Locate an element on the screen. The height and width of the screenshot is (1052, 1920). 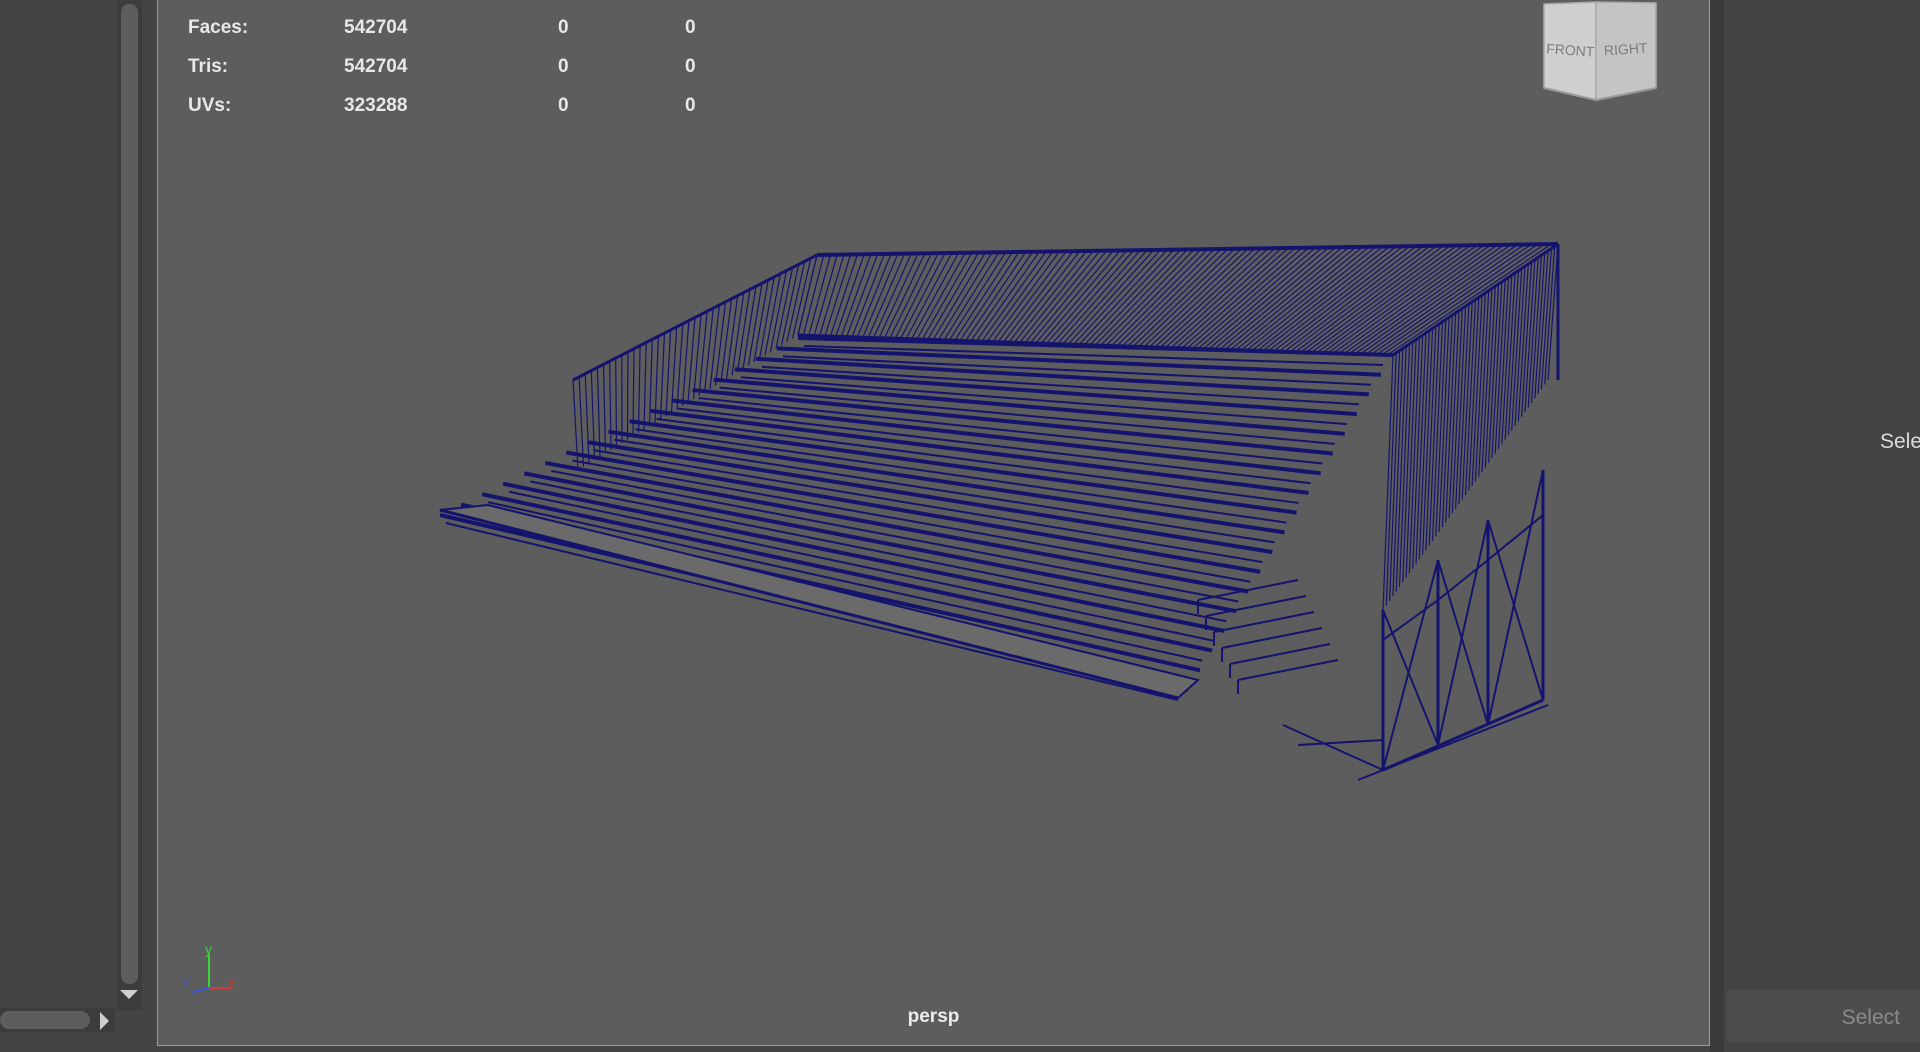
axis-z-label: z is located at coordinates (185, 983).